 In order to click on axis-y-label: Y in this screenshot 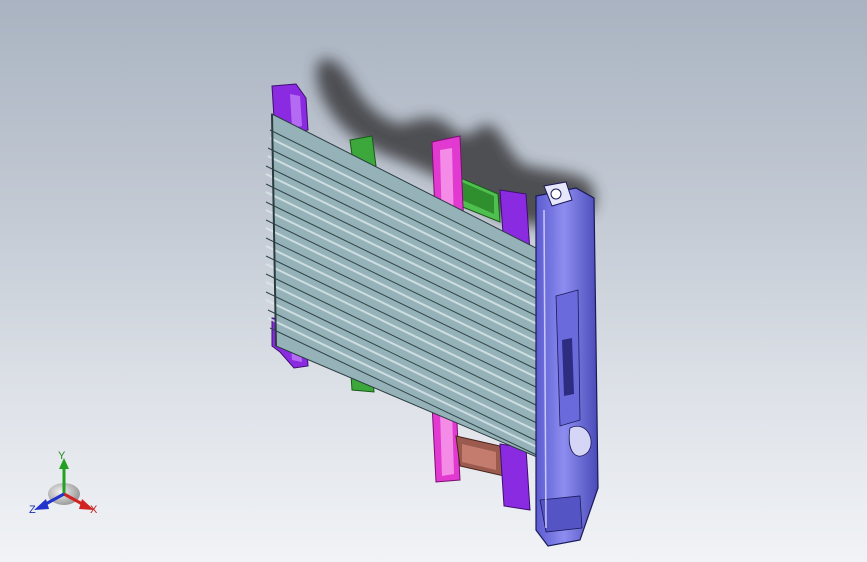, I will do `click(62, 456)`.